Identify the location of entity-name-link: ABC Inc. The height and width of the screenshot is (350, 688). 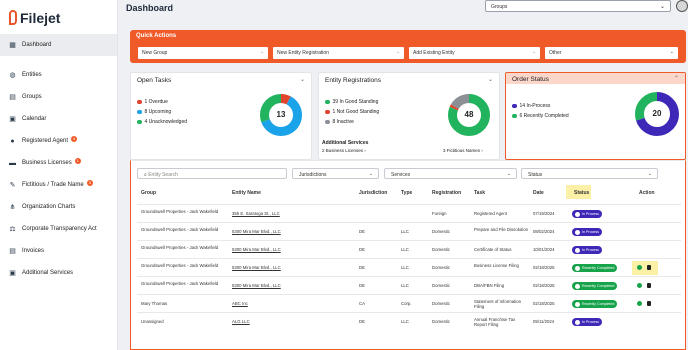
(289, 303).